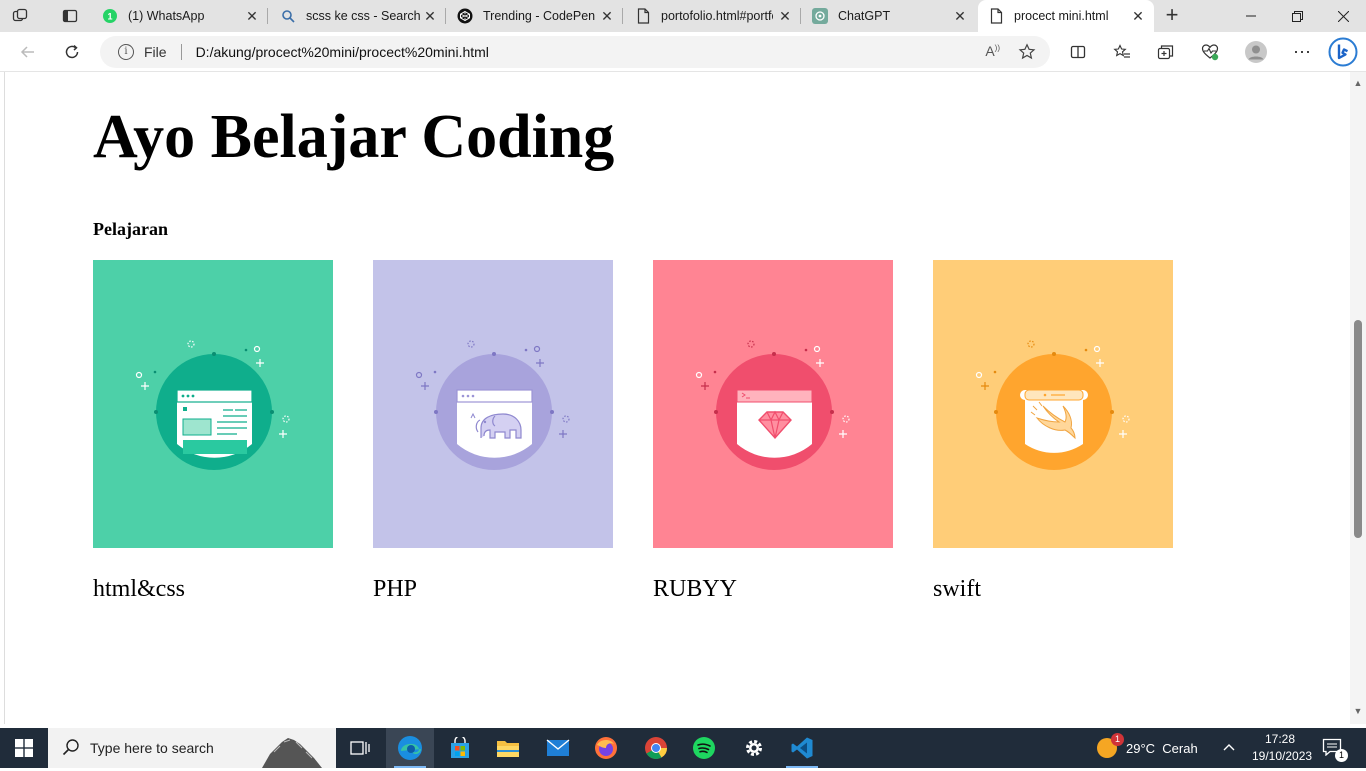  I want to click on course-card-ruby: RUBYY, so click(773, 431).